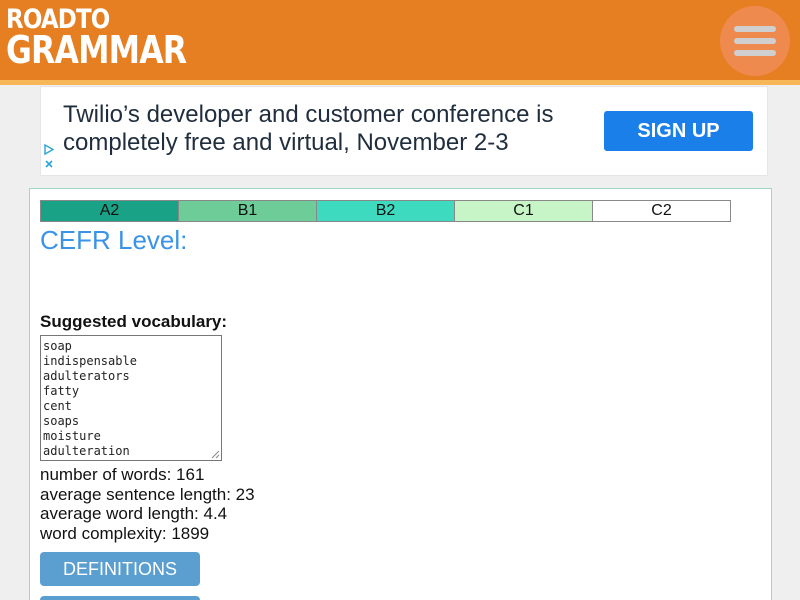 The width and height of the screenshot is (800, 600). Describe the element at coordinates (72, 436) in the screenshot. I see `vocab-word: moisture` at that location.